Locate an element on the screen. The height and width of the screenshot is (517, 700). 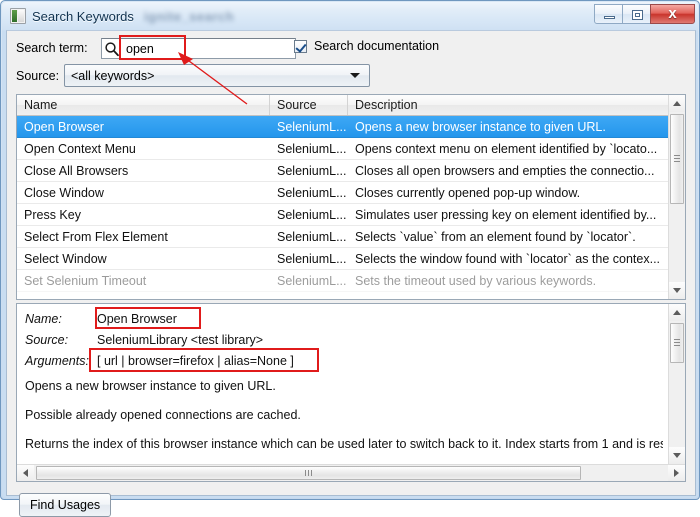
scroll-up-button is located at coordinates (677, 103).